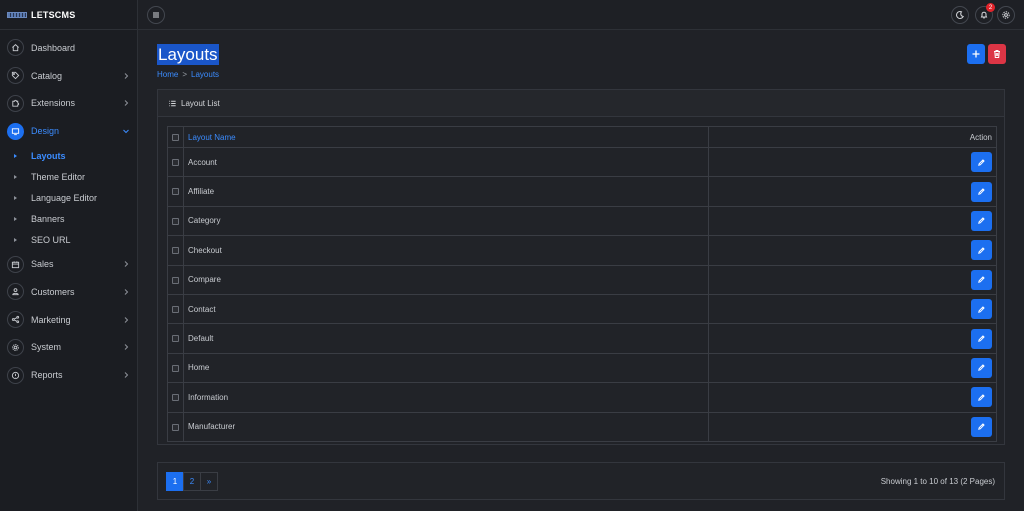 This screenshot has height=511, width=1024. I want to click on select-all-checkbox, so click(175, 137).